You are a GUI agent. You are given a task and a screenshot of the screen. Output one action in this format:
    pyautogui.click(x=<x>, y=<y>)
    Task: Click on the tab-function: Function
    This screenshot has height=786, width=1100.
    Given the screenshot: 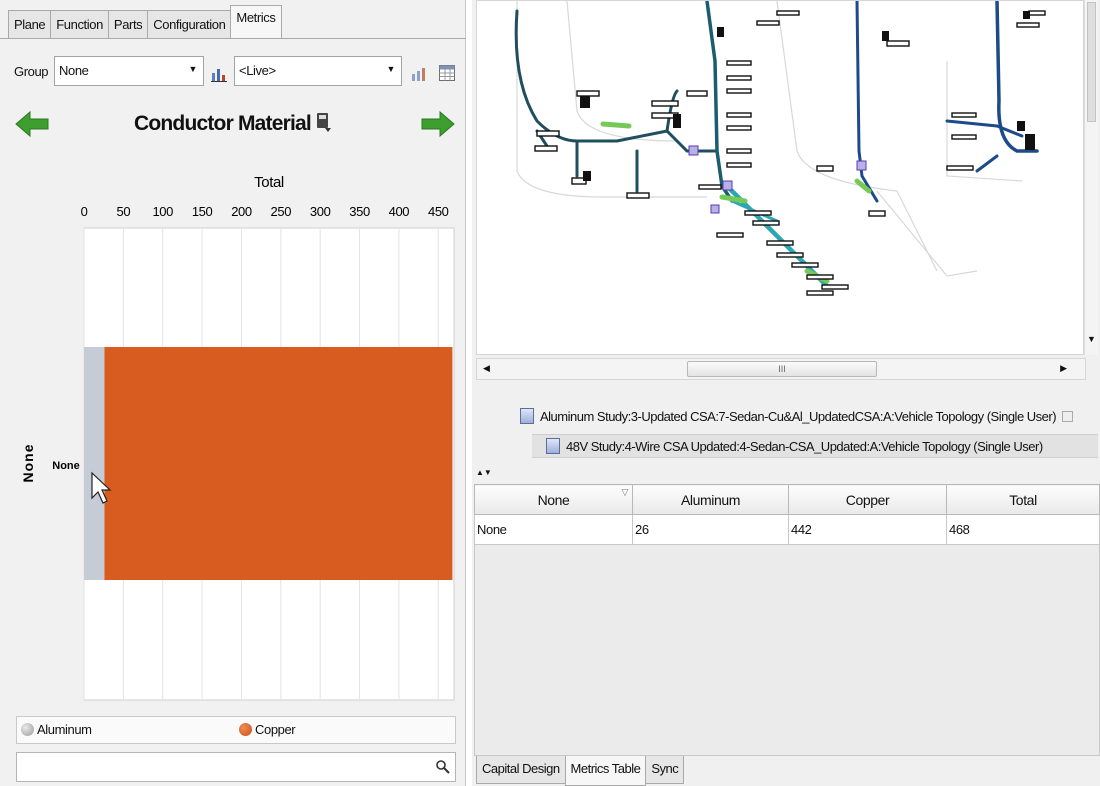 What is the action you would take?
    pyautogui.click(x=79, y=24)
    